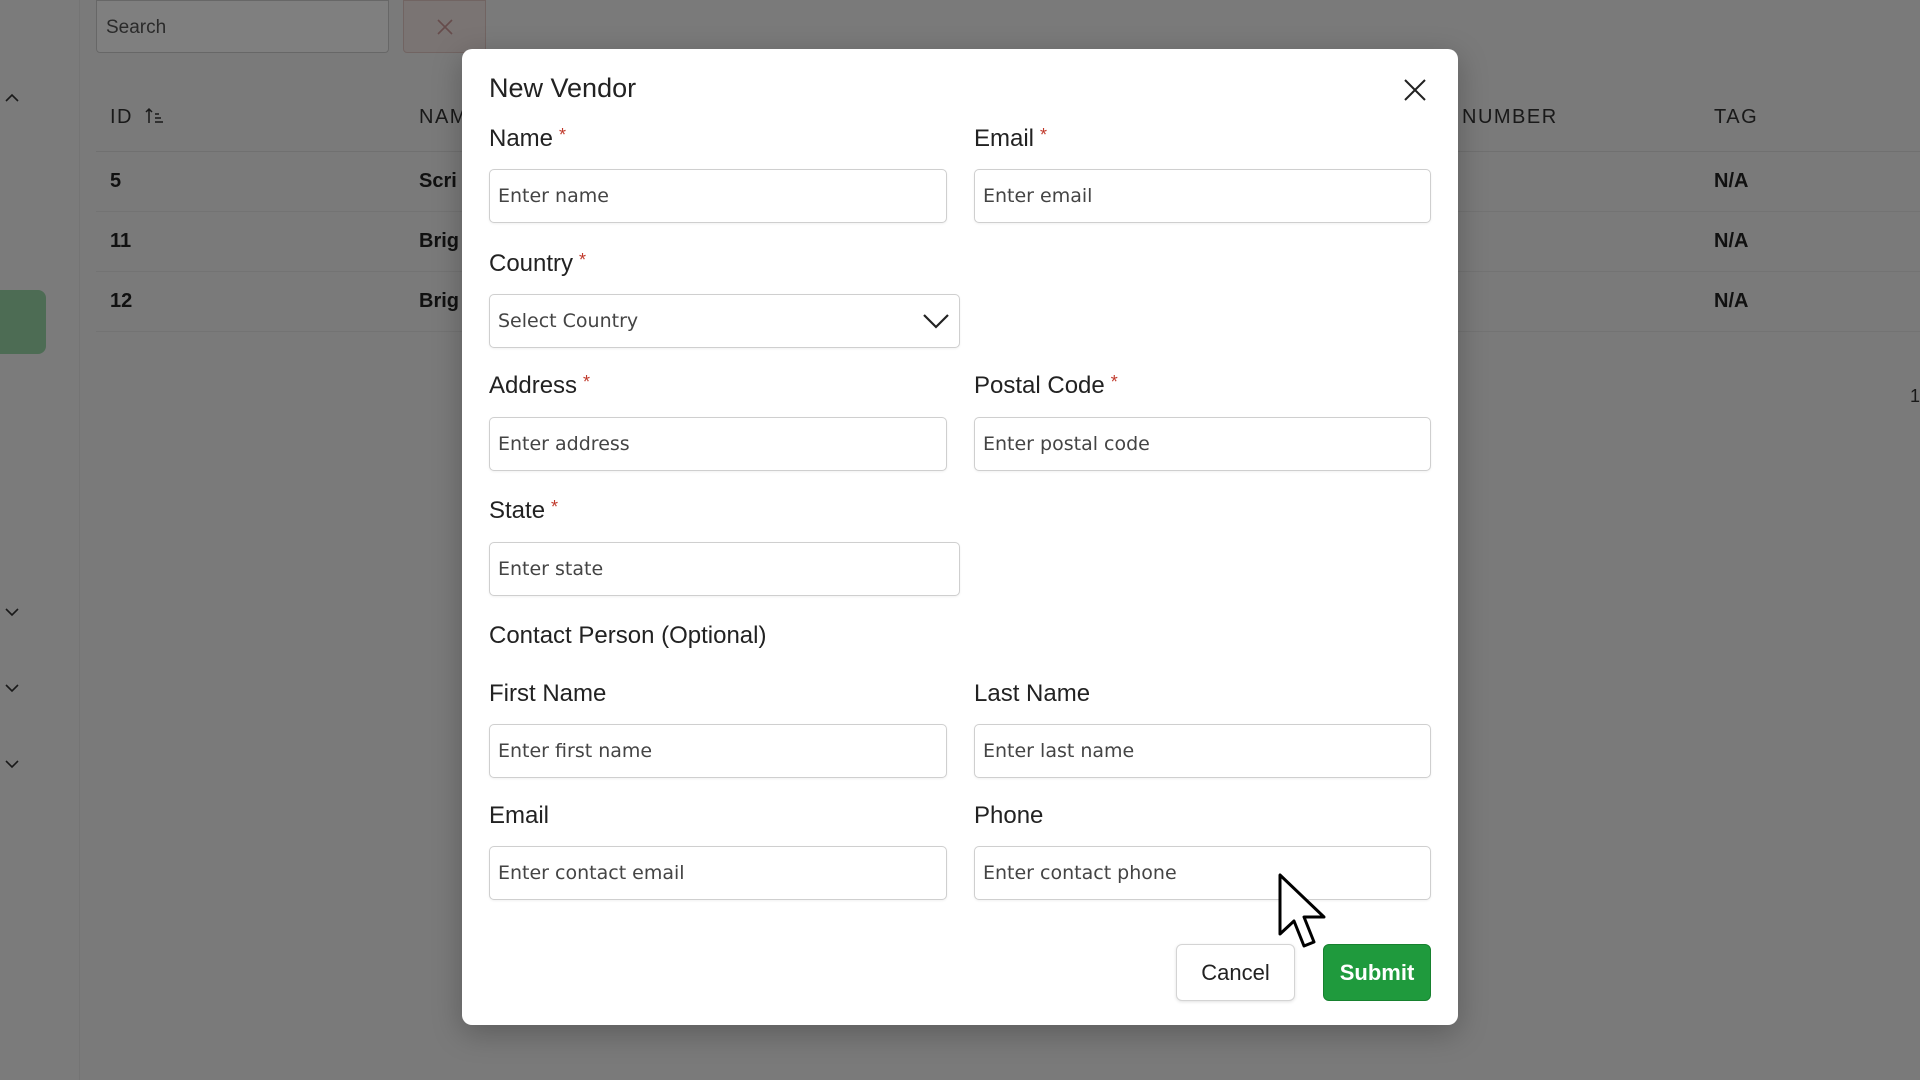 The width and height of the screenshot is (1920, 1080). What do you see at coordinates (538, 263) in the screenshot?
I see `country-label: Country *` at bounding box center [538, 263].